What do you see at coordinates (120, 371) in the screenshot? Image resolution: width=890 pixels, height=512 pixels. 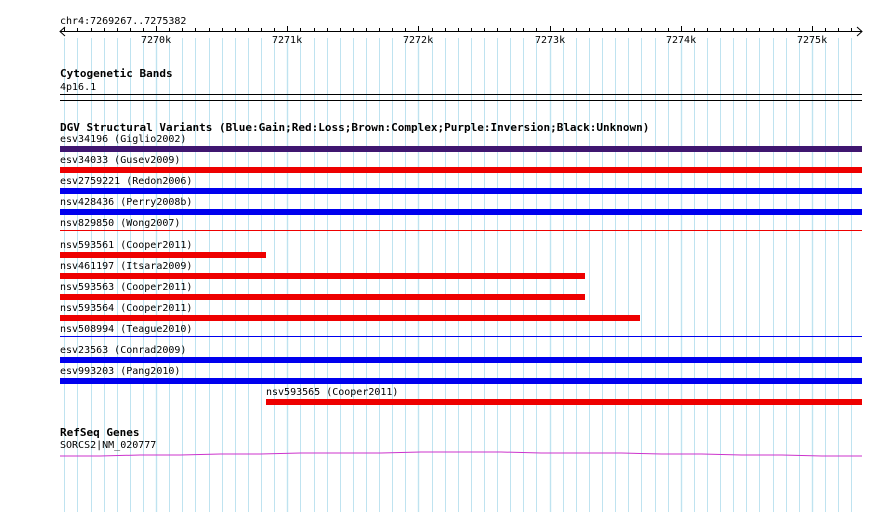 I see `variant-label: esv993203 (Pang2010)` at bounding box center [120, 371].